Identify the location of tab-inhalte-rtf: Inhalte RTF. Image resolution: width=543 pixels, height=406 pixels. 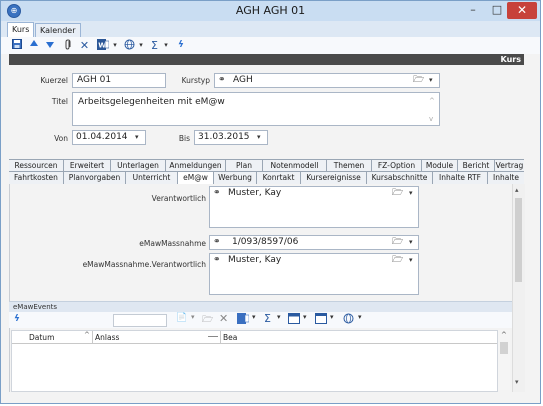
(460, 178).